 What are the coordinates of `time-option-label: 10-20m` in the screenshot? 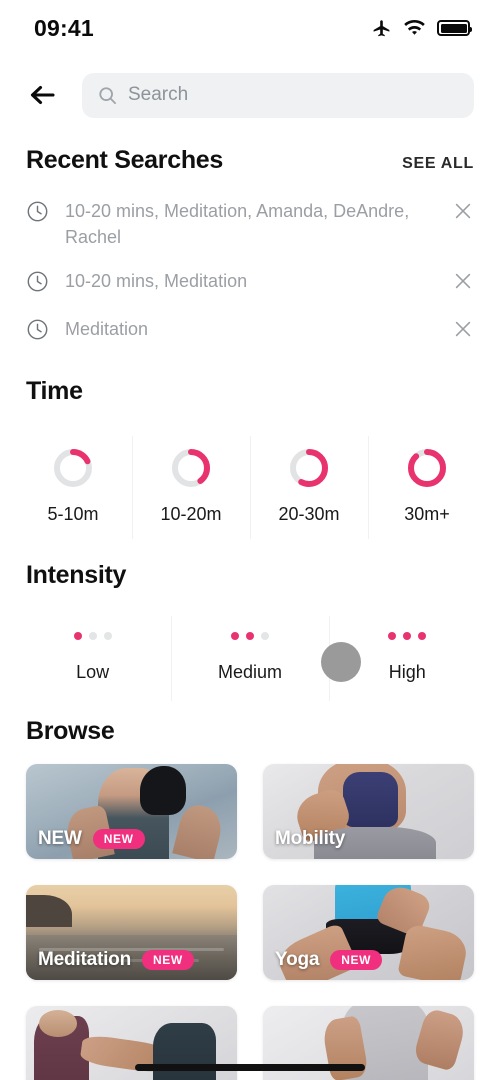 It's located at (191, 514).